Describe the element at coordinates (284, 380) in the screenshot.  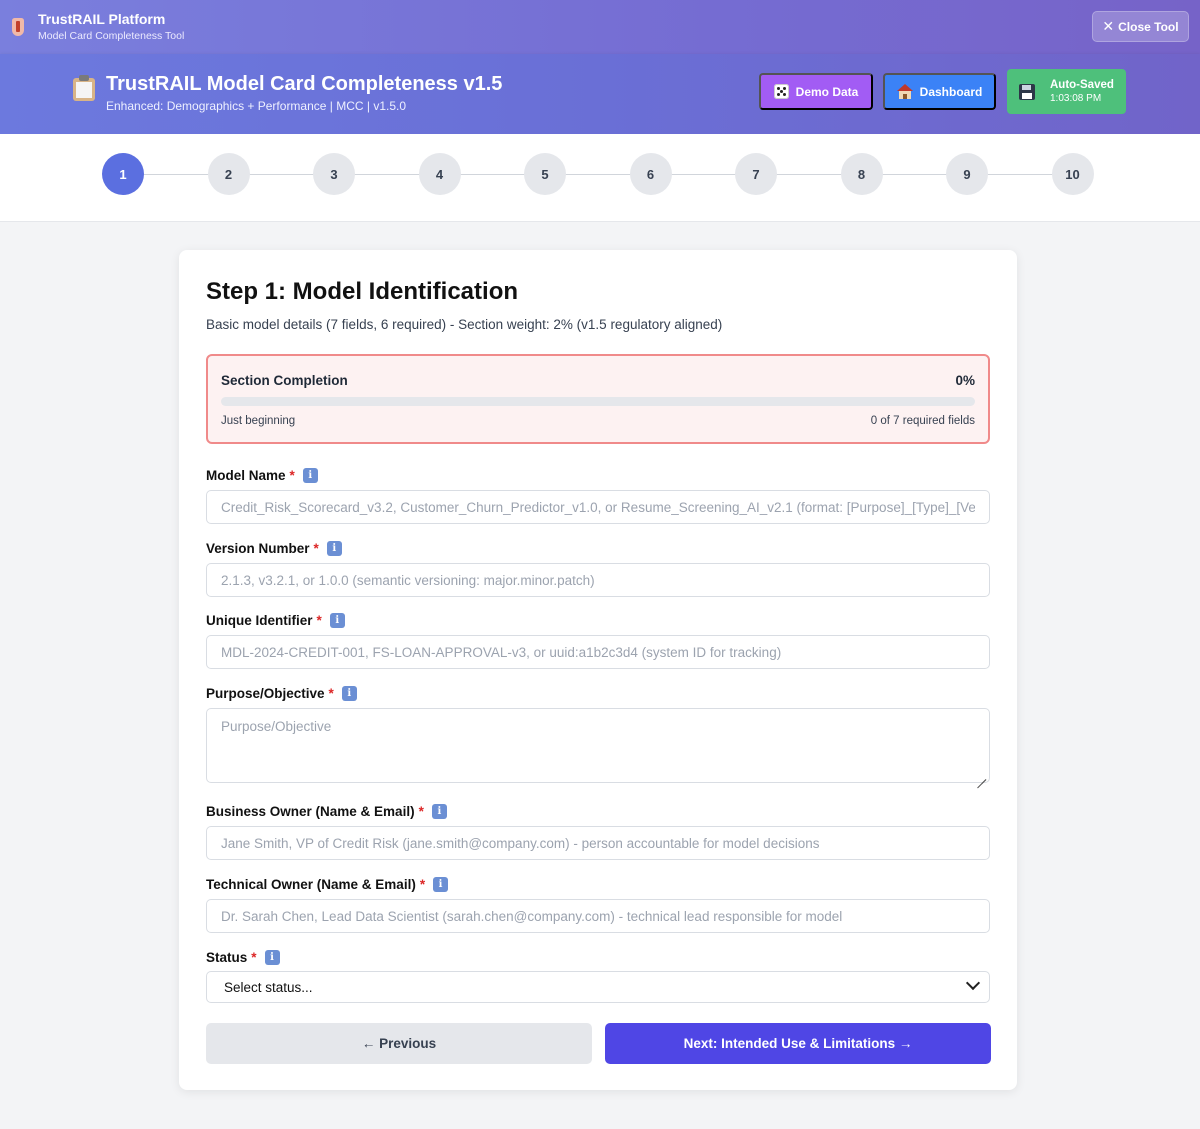
I see `section-completion-label: Section Completion` at that location.